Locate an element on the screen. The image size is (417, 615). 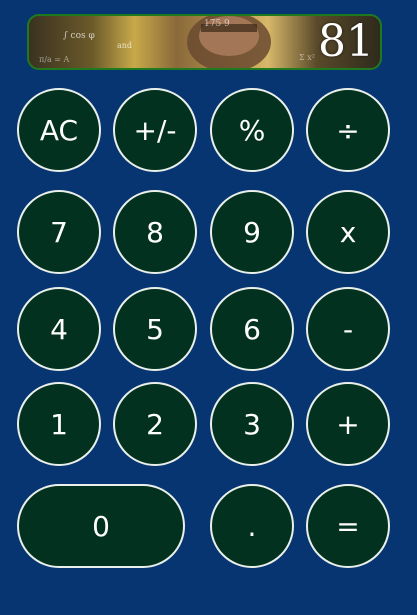
digit-9-button: 9 is located at coordinates (252, 232).